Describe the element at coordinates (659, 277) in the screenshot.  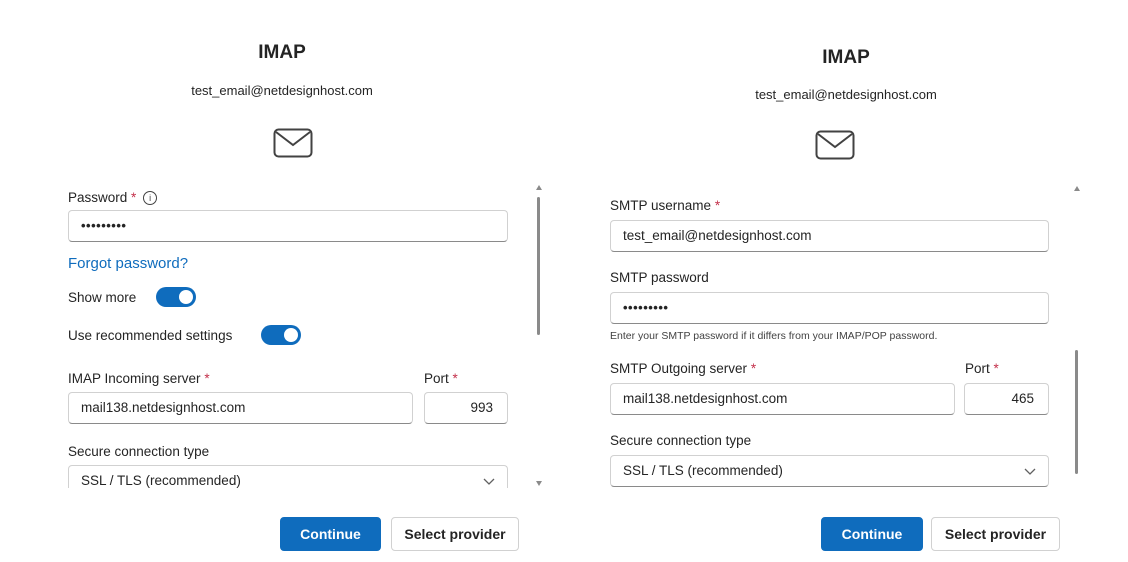
I see `smtp-password-label: SMTP password` at that location.